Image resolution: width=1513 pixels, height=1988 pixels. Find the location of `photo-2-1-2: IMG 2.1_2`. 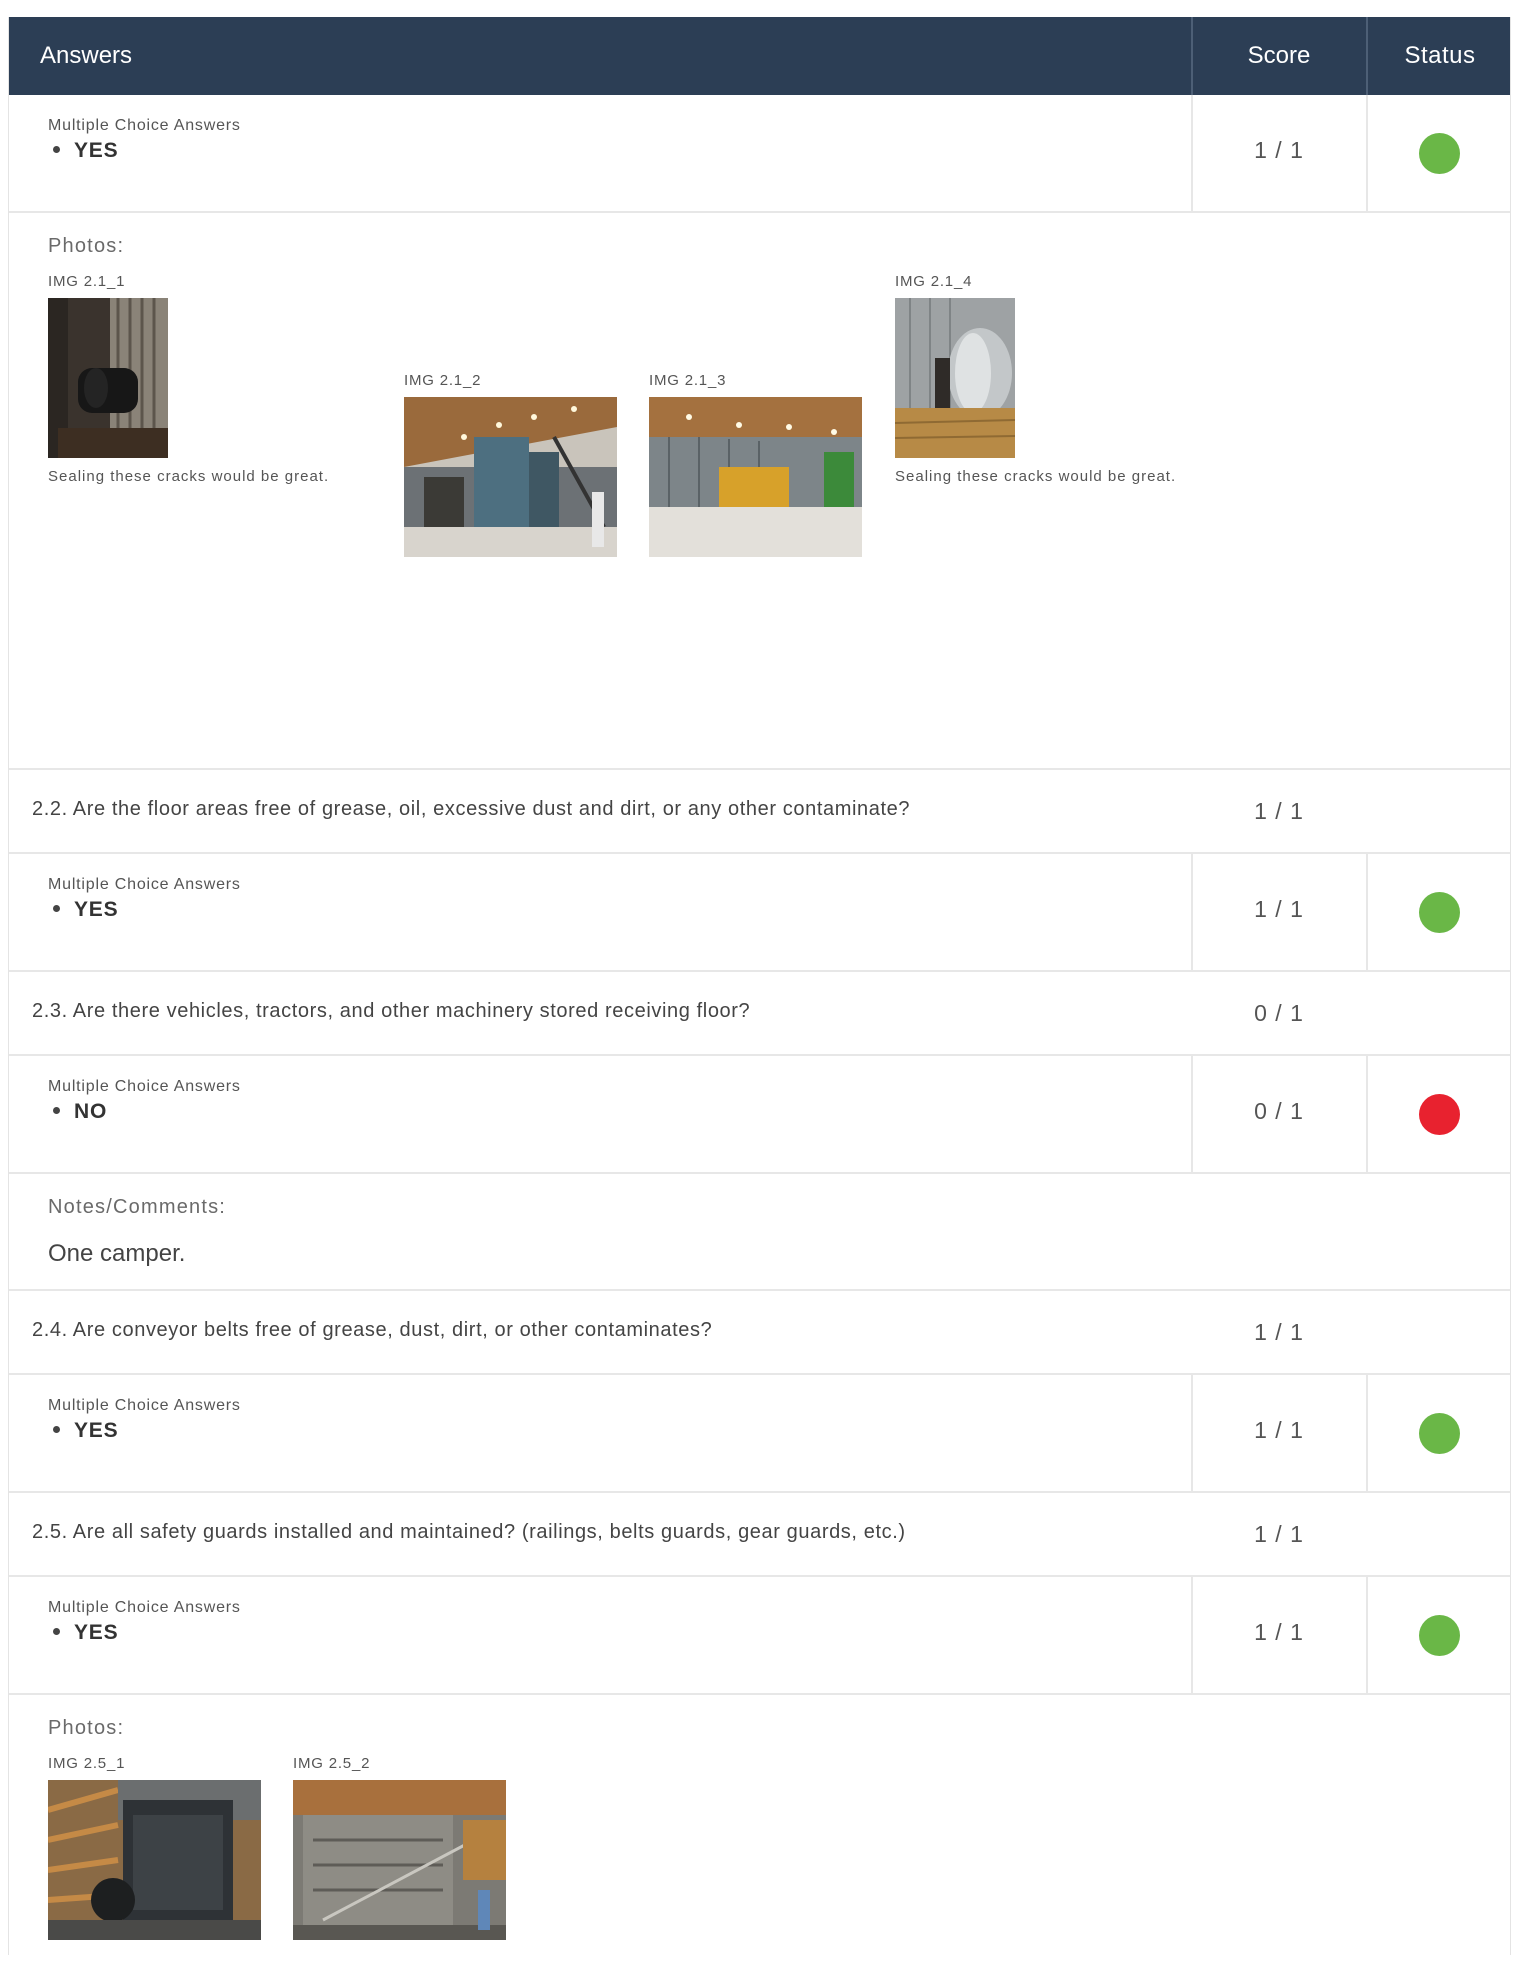

photo-2-1-2: IMG 2.1_2 is located at coordinates (510, 464).